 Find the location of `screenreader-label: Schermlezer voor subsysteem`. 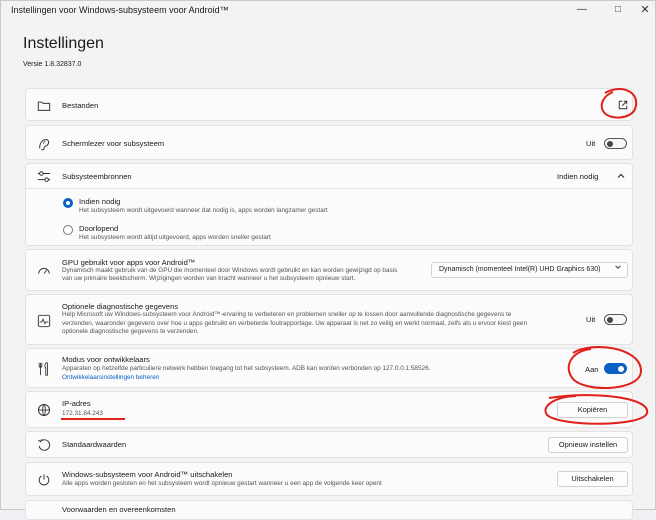

screenreader-label: Schermlezer voor subsysteem is located at coordinates (113, 143).